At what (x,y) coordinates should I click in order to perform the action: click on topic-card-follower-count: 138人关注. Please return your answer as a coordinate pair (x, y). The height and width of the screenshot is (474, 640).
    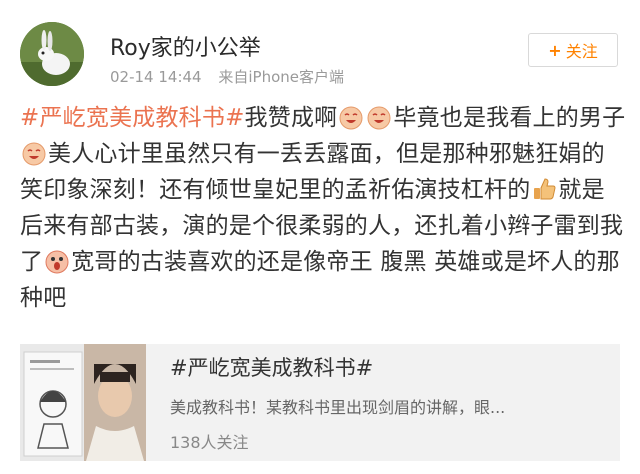
    Looking at the image, I should click on (209, 442).